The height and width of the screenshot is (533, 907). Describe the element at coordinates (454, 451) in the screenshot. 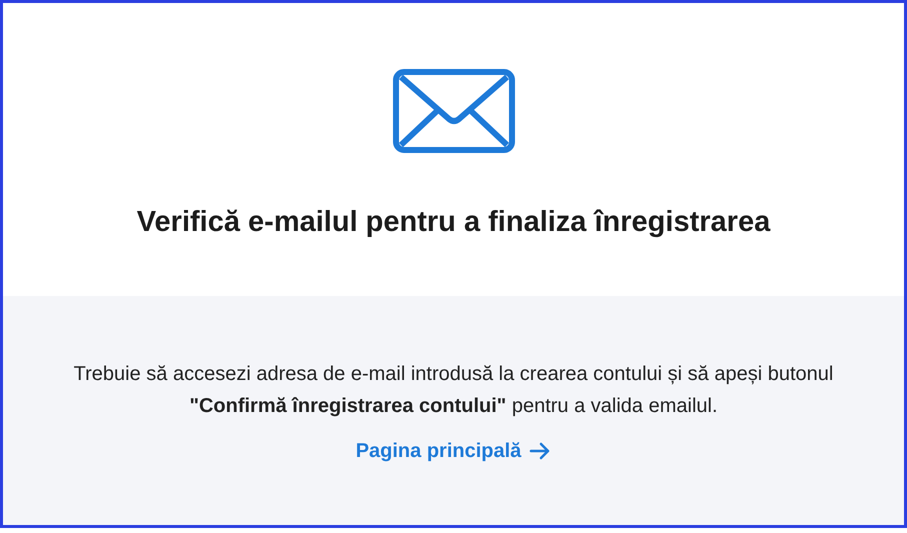

I see `home-link: Pagina principală` at that location.